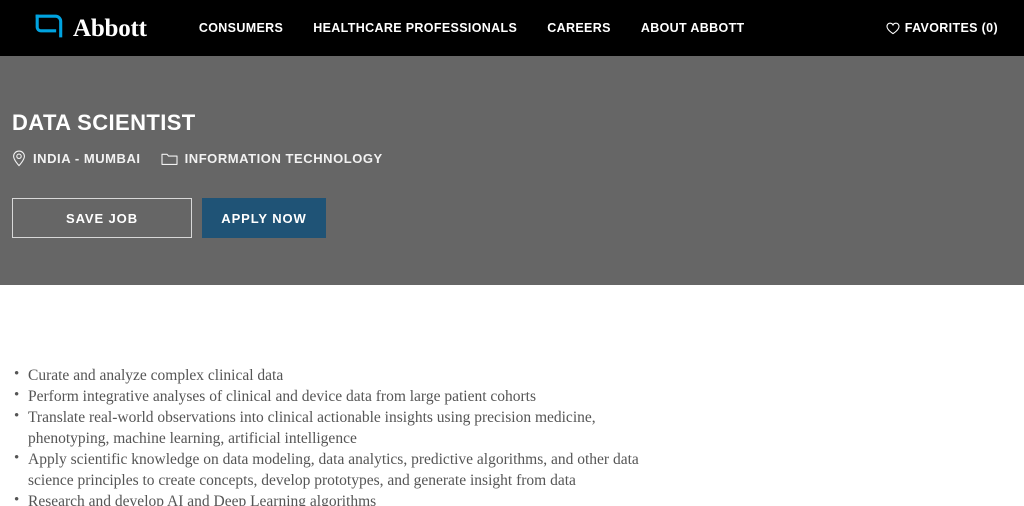 The height and width of the screenshot is (506, 1024). Describe the element at coordinates (87, 158) in the screenshot. I see `job-location-label: INDIA - MUMBAI` at that location.